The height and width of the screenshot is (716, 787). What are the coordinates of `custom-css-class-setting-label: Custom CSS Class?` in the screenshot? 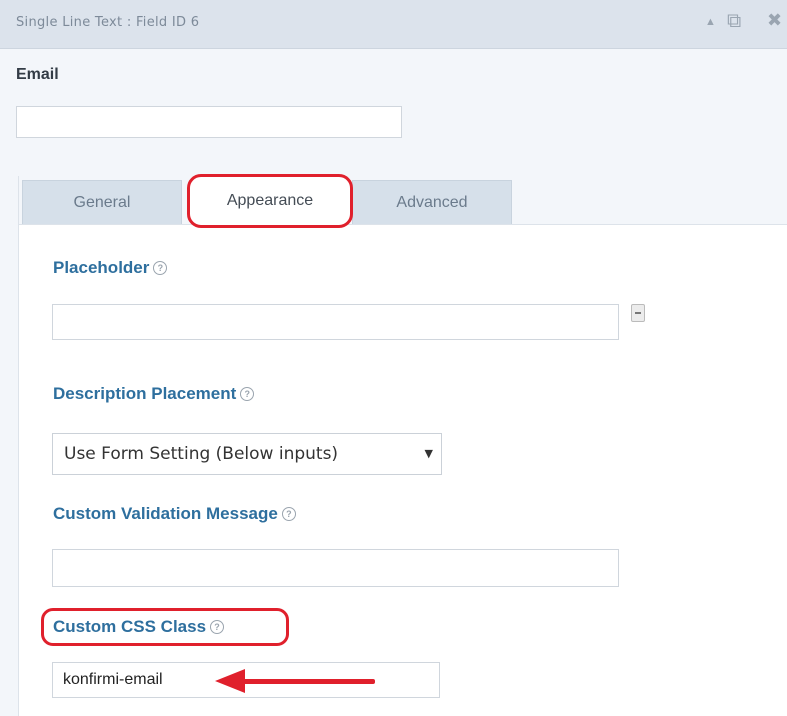 It's located at (139, 627).